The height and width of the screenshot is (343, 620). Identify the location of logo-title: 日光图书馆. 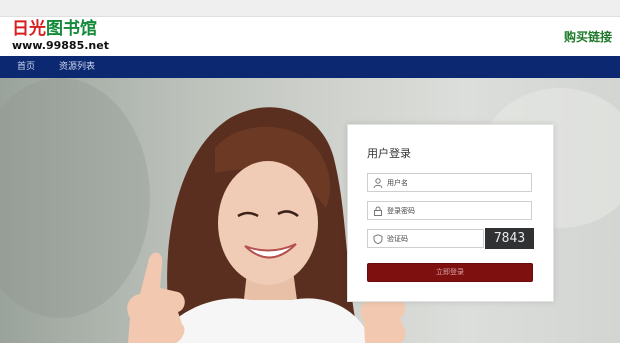
(54, 29).